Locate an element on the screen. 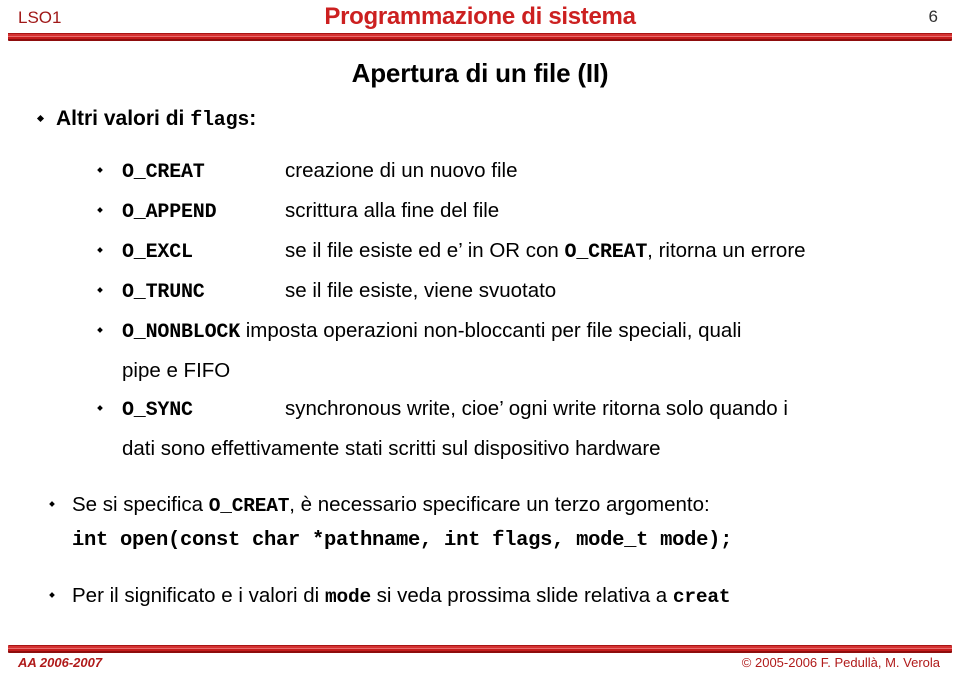 The height and width of the screenshot is (679, 960). flag-description-continuation: pipe e FIFO is located at coordinates (176, 370).